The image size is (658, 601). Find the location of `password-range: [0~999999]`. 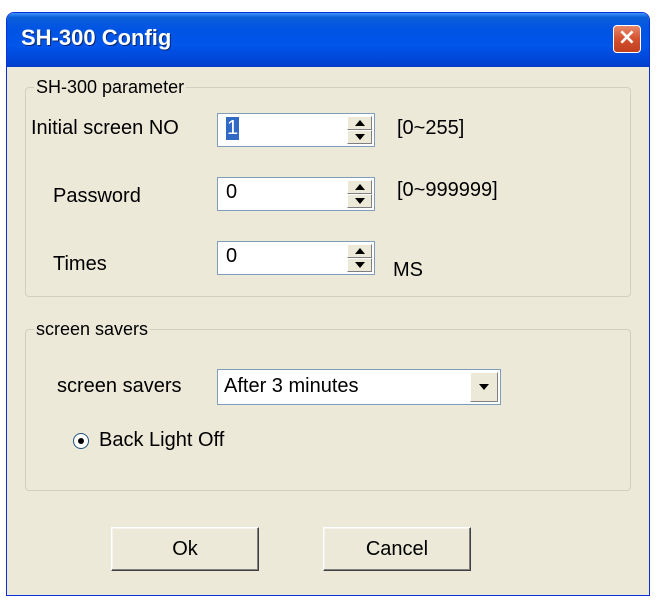

password-range: [0~999999] is located at coordinates (447, 190).